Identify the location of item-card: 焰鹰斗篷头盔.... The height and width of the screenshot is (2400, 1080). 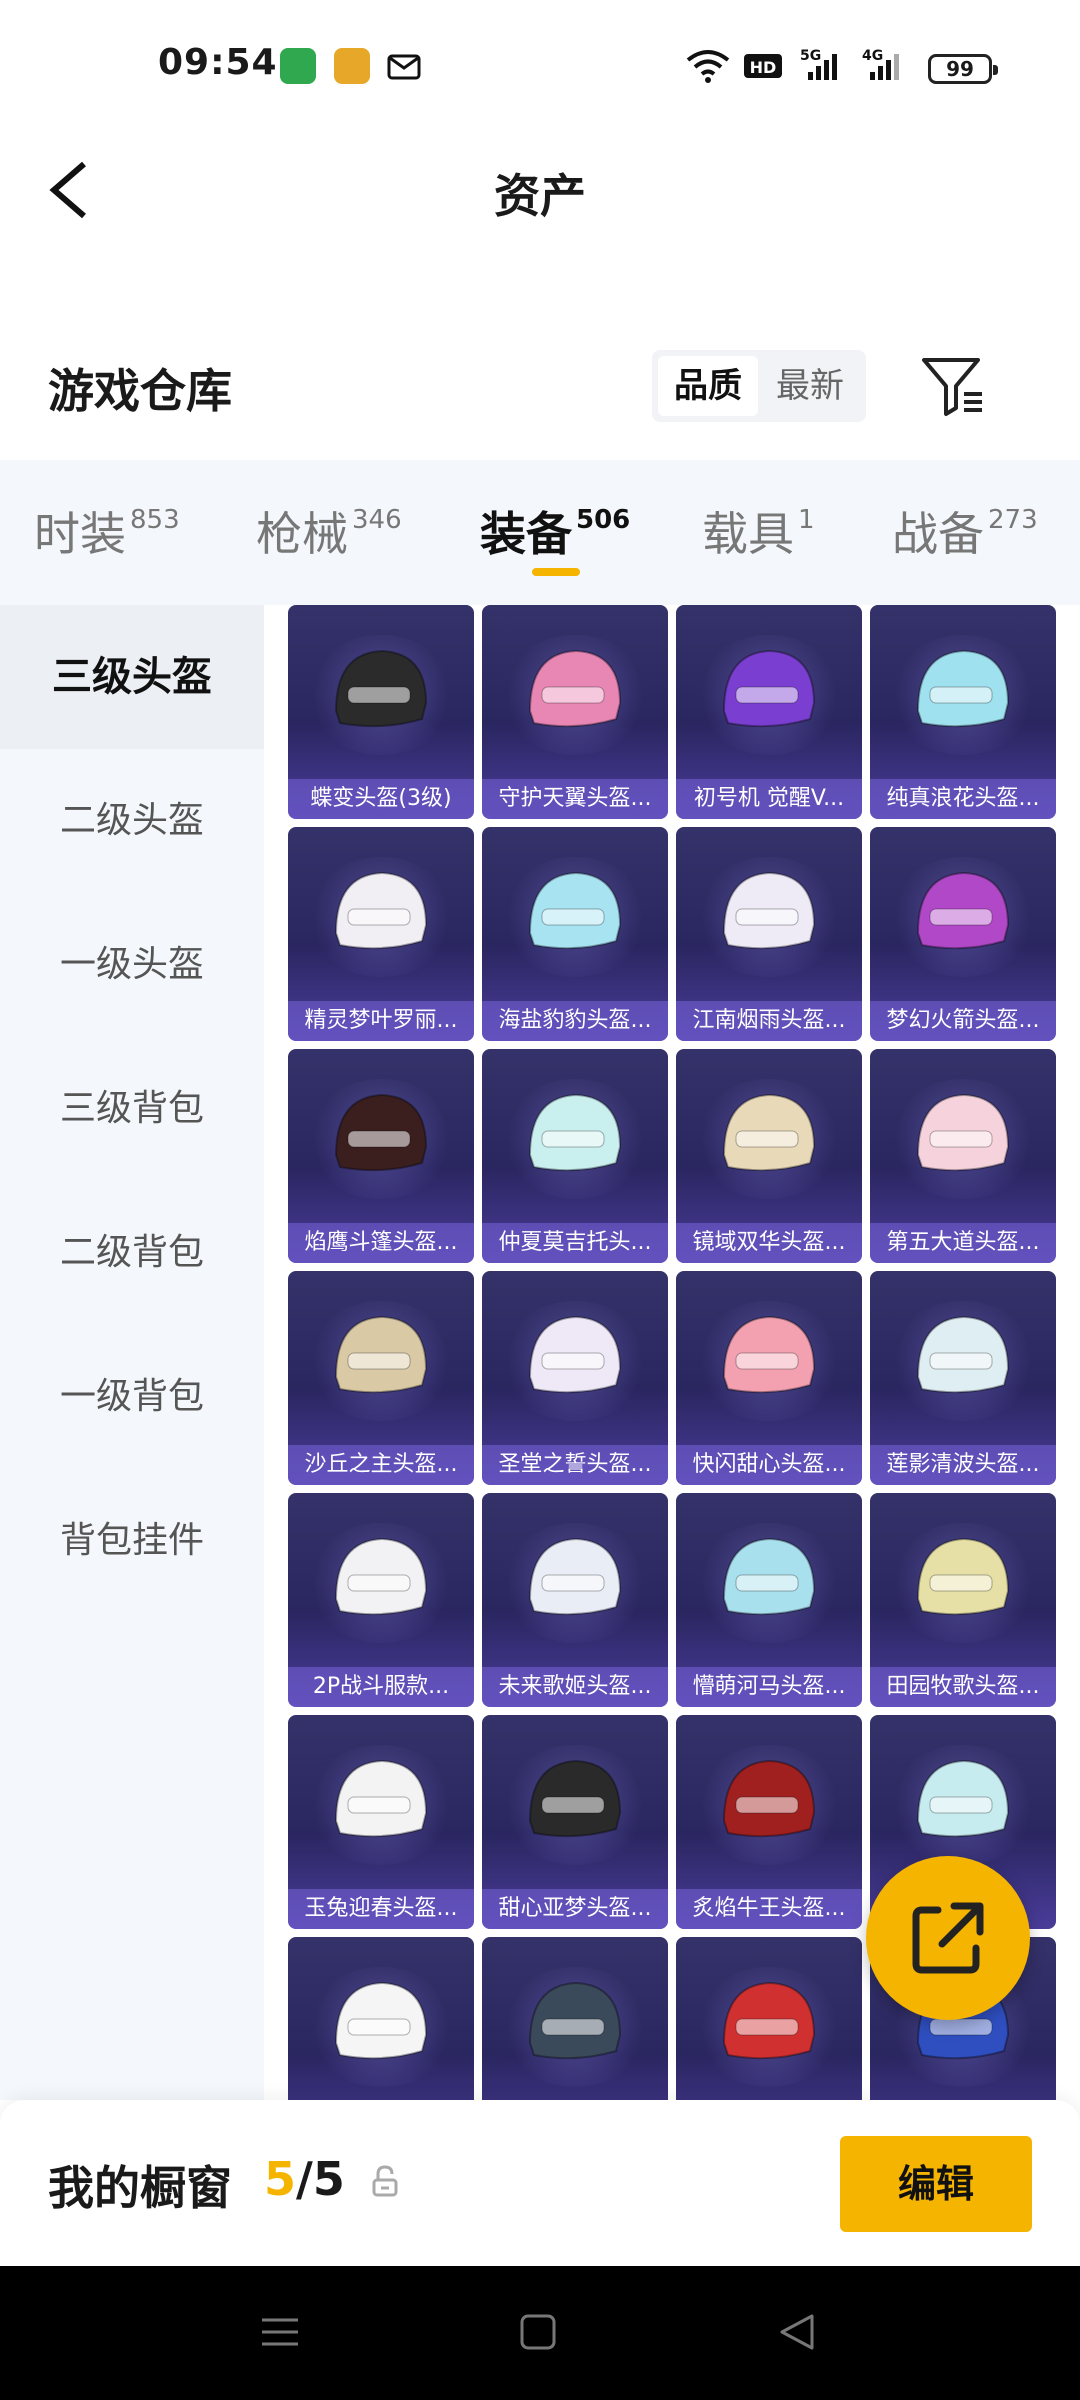
(381, 1156).